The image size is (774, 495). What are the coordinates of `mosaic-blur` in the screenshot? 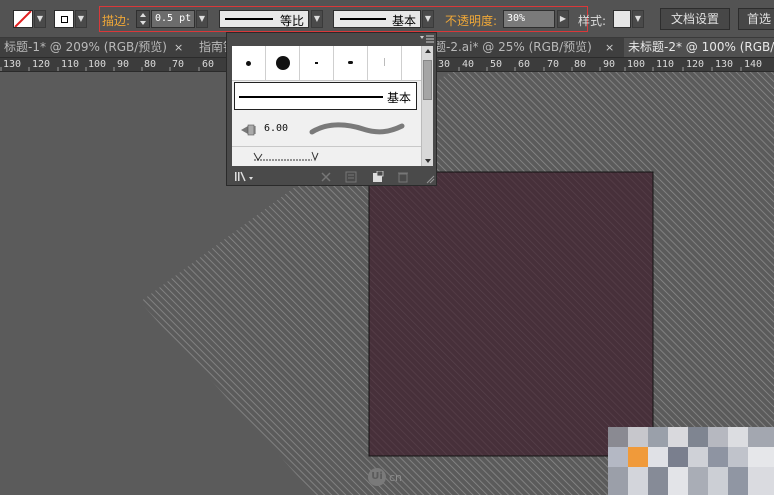 It's located at (691, 461).